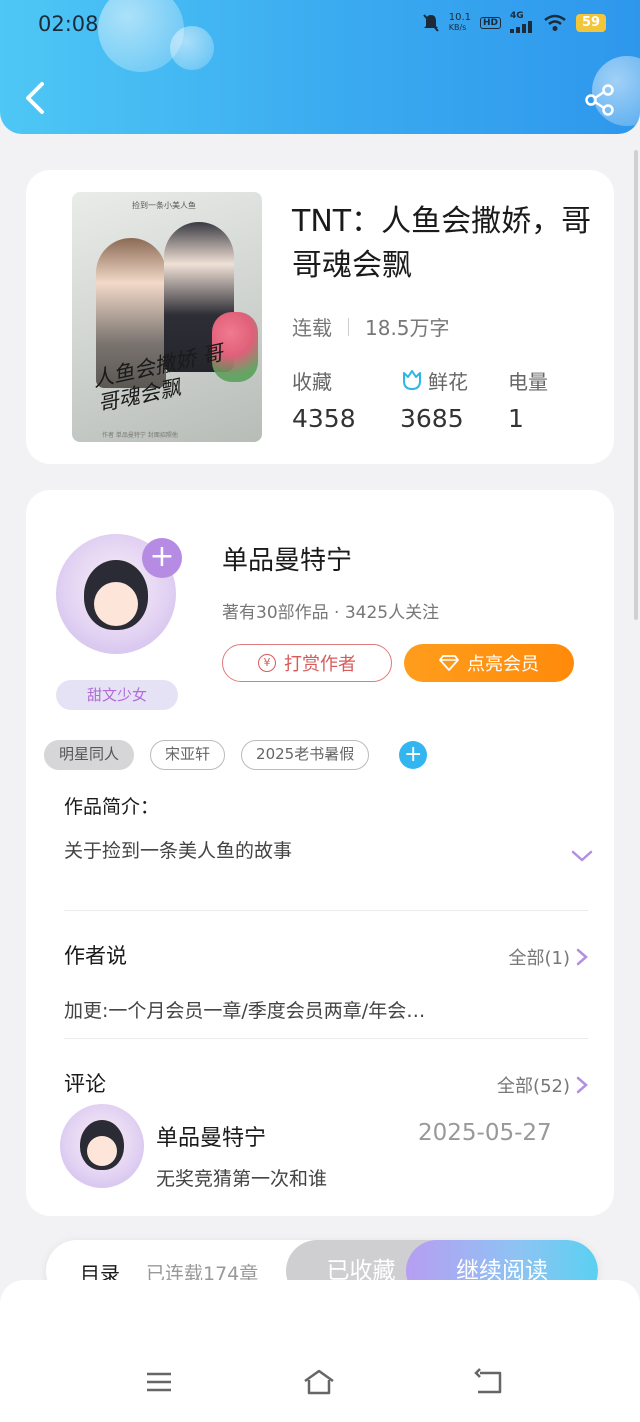  Describe the element at coordinates (412, 380) in the screenshot. I see `flower-icon` at that location.